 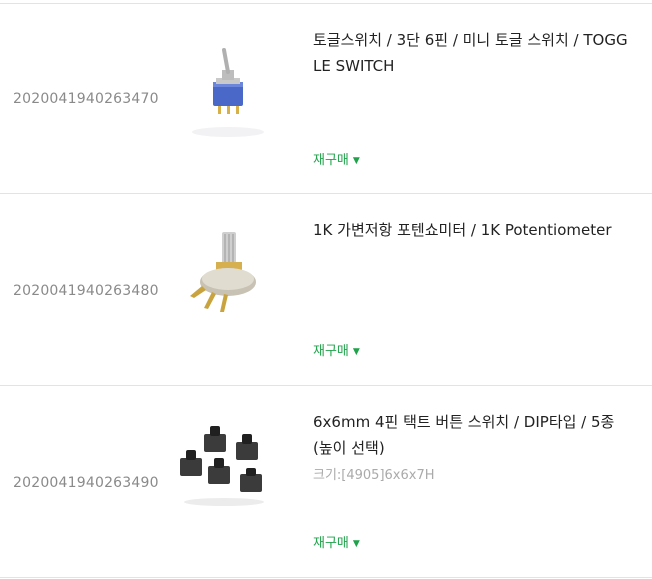 I want to click on toggle-switch-icon, so click(x=228, y=92).